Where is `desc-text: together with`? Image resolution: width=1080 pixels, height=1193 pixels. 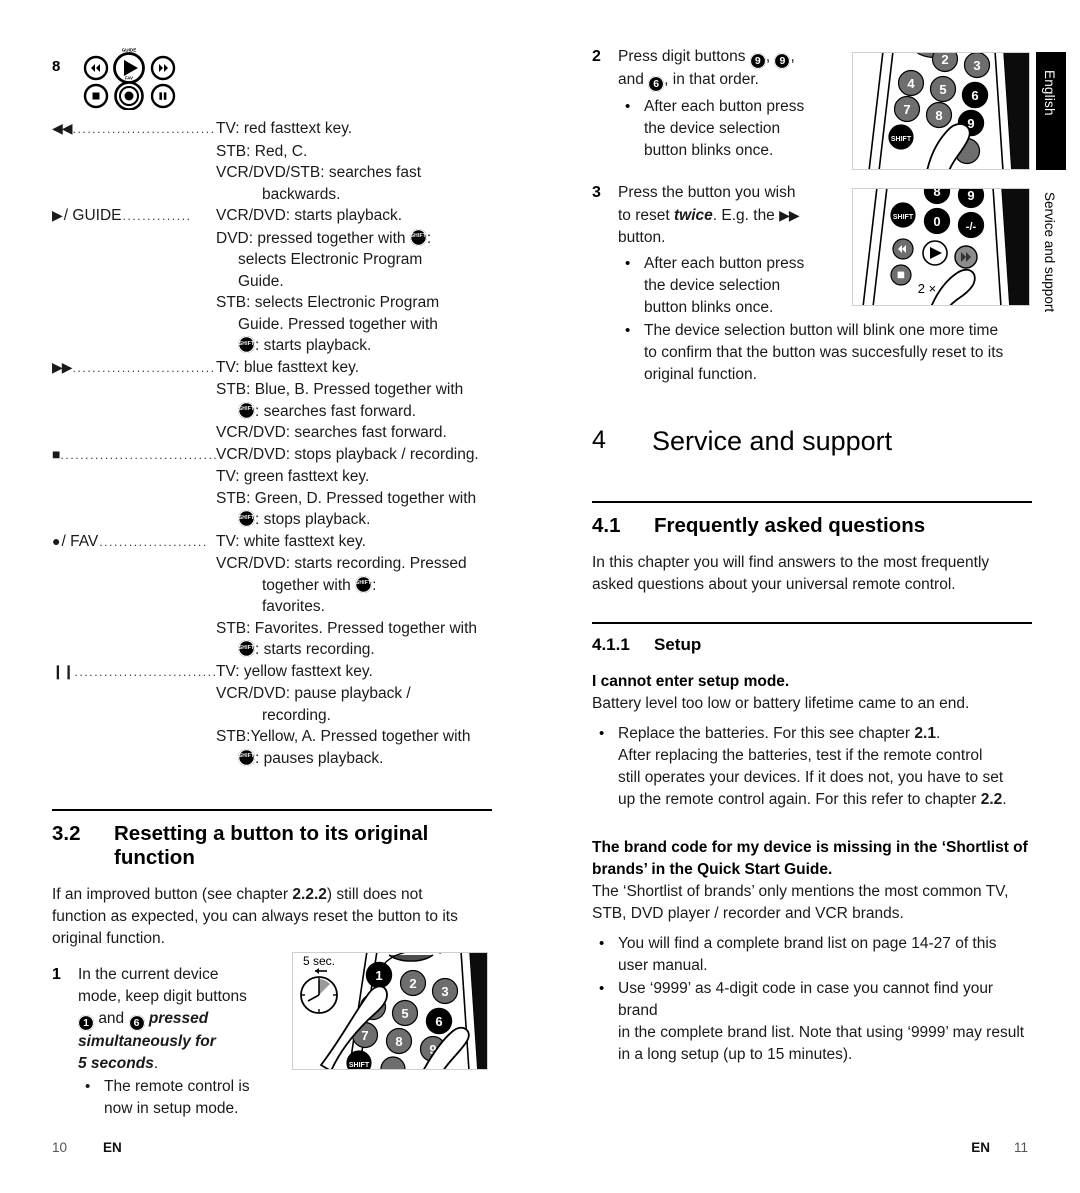
desc-text: together with is located at coordinates (309, 585).